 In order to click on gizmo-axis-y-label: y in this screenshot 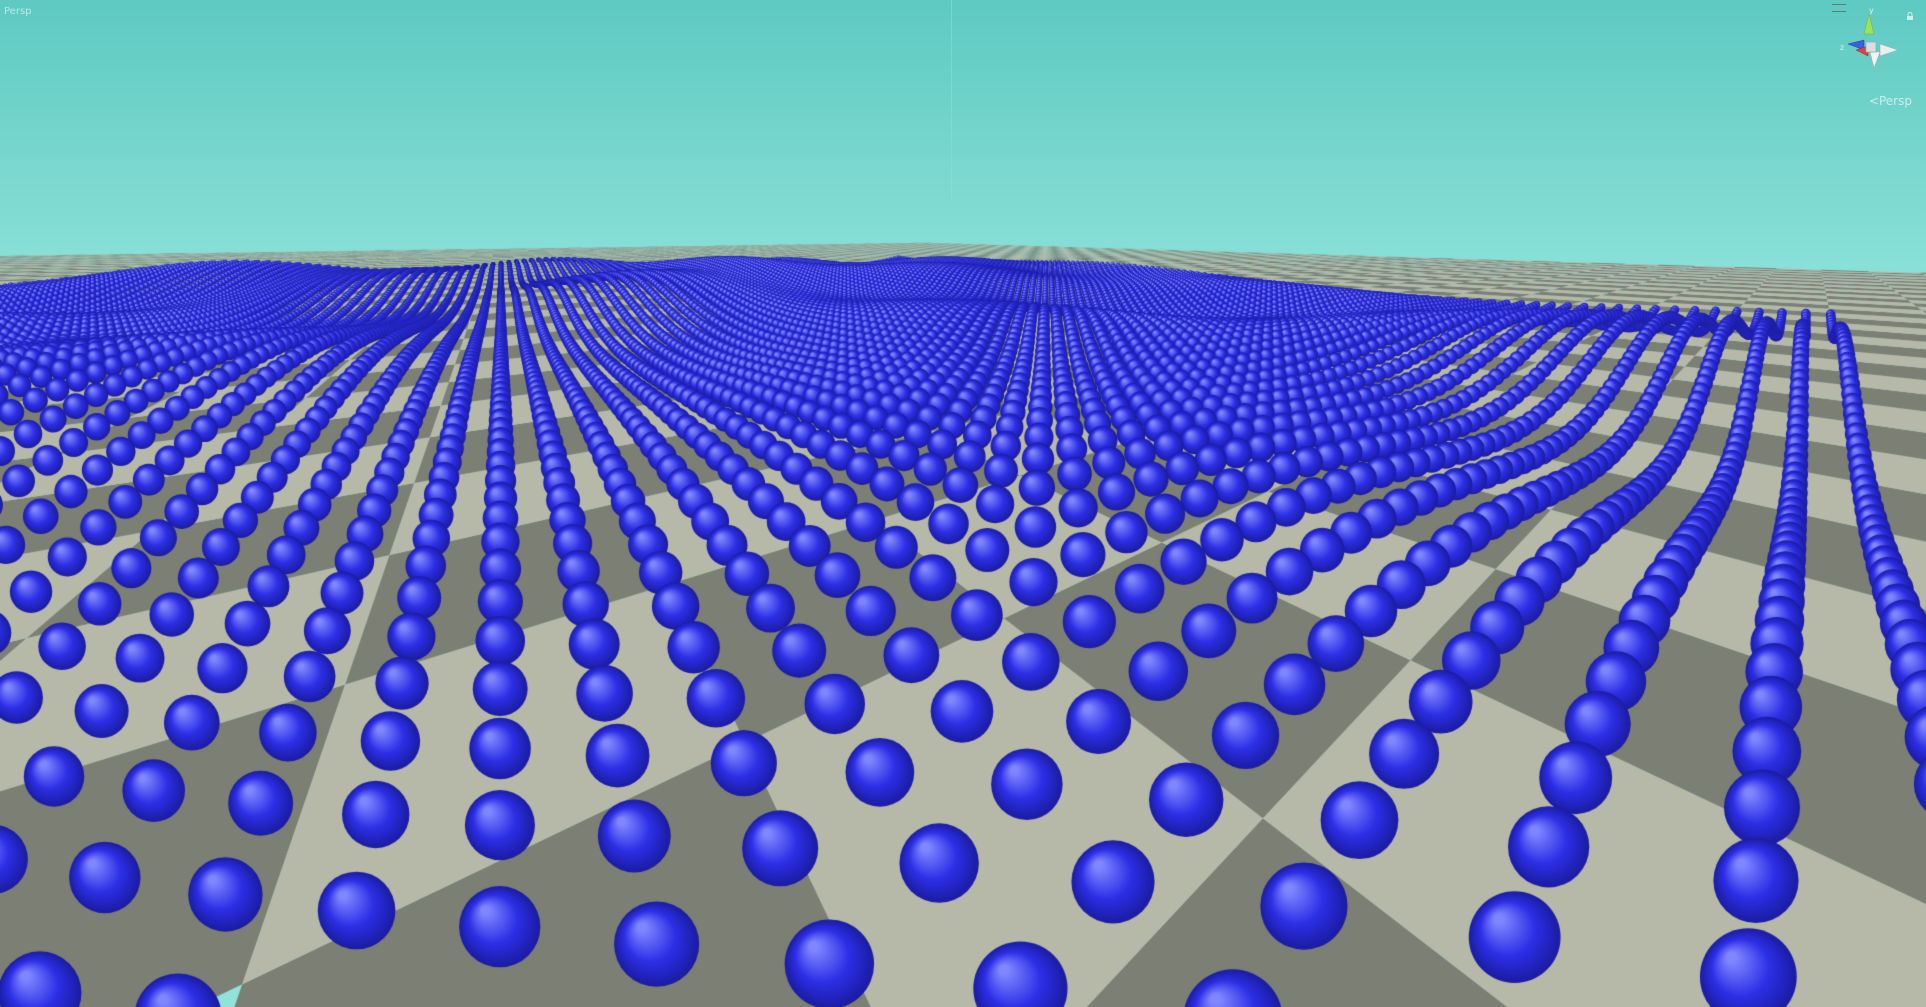, I will do `click(1871, 10)`.